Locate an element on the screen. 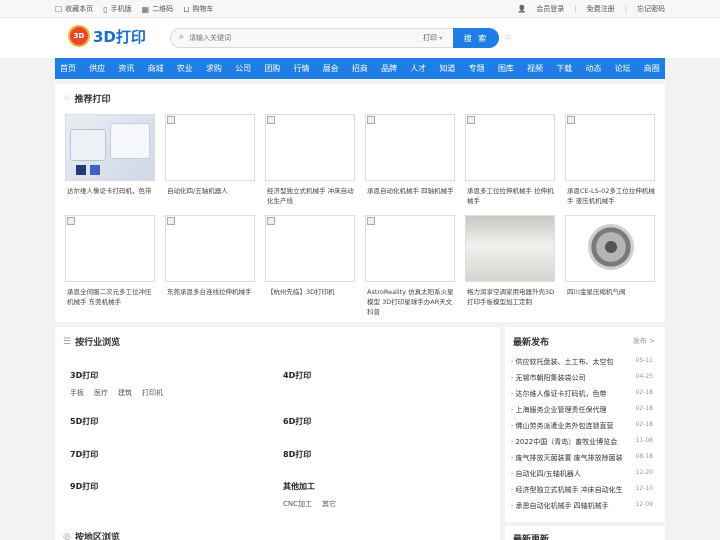 Image resolution: width=720 pixels, height=540 pixels. nav-item-1: 供应 is located at coordinates (97, 68).